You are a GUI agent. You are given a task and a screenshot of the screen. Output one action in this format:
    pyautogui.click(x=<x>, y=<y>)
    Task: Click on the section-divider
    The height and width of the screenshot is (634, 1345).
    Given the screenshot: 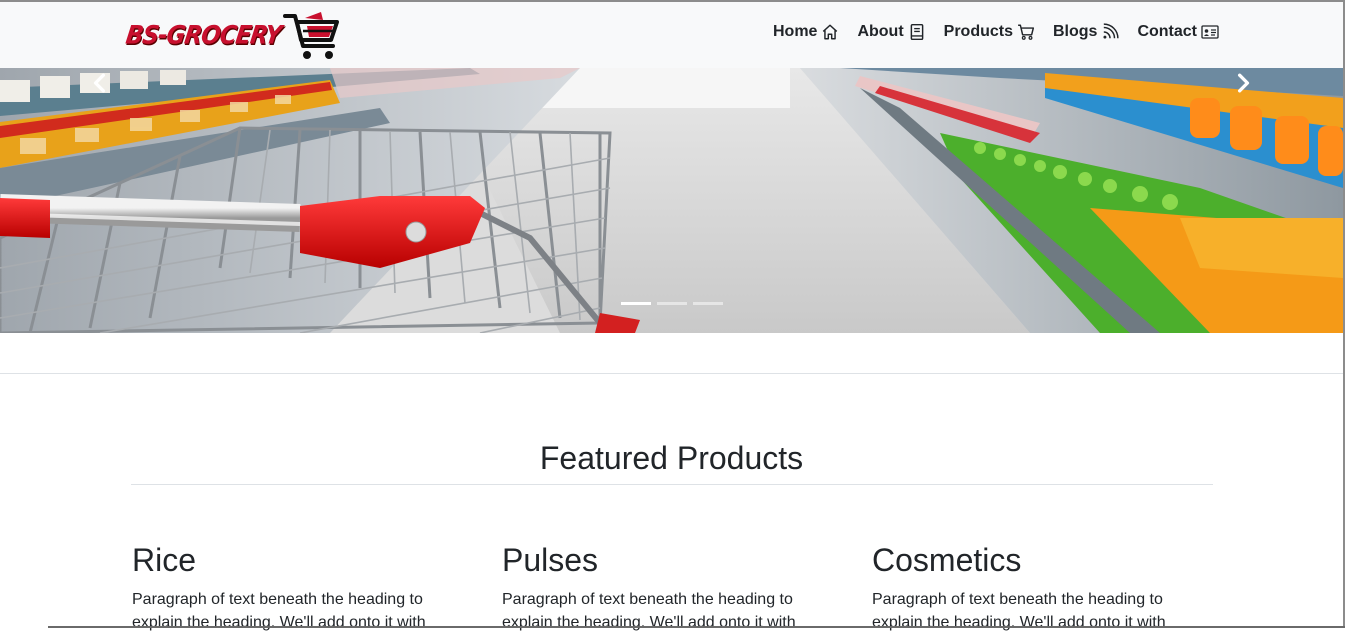 What is the action you would take?
    pyautogui.click(x=671, y=373)
    